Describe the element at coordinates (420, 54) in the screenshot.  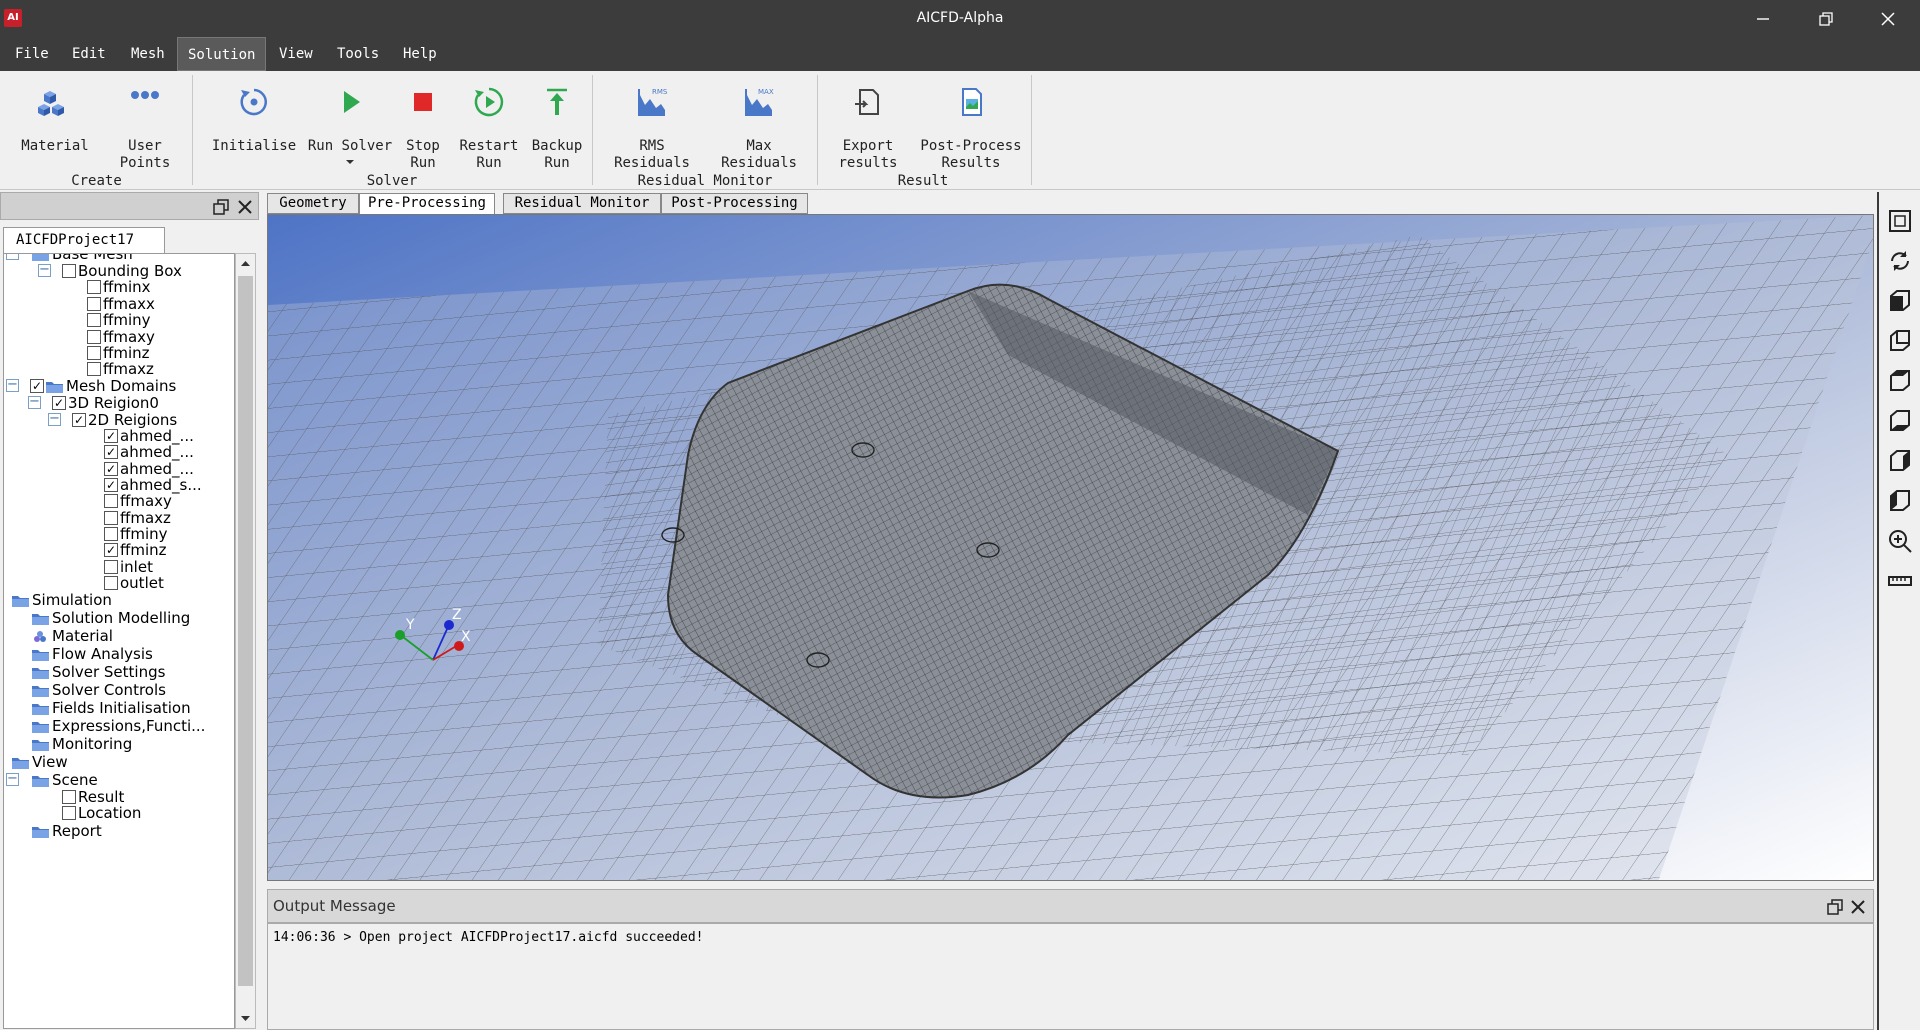
I see `menu-help: Help` at that location.